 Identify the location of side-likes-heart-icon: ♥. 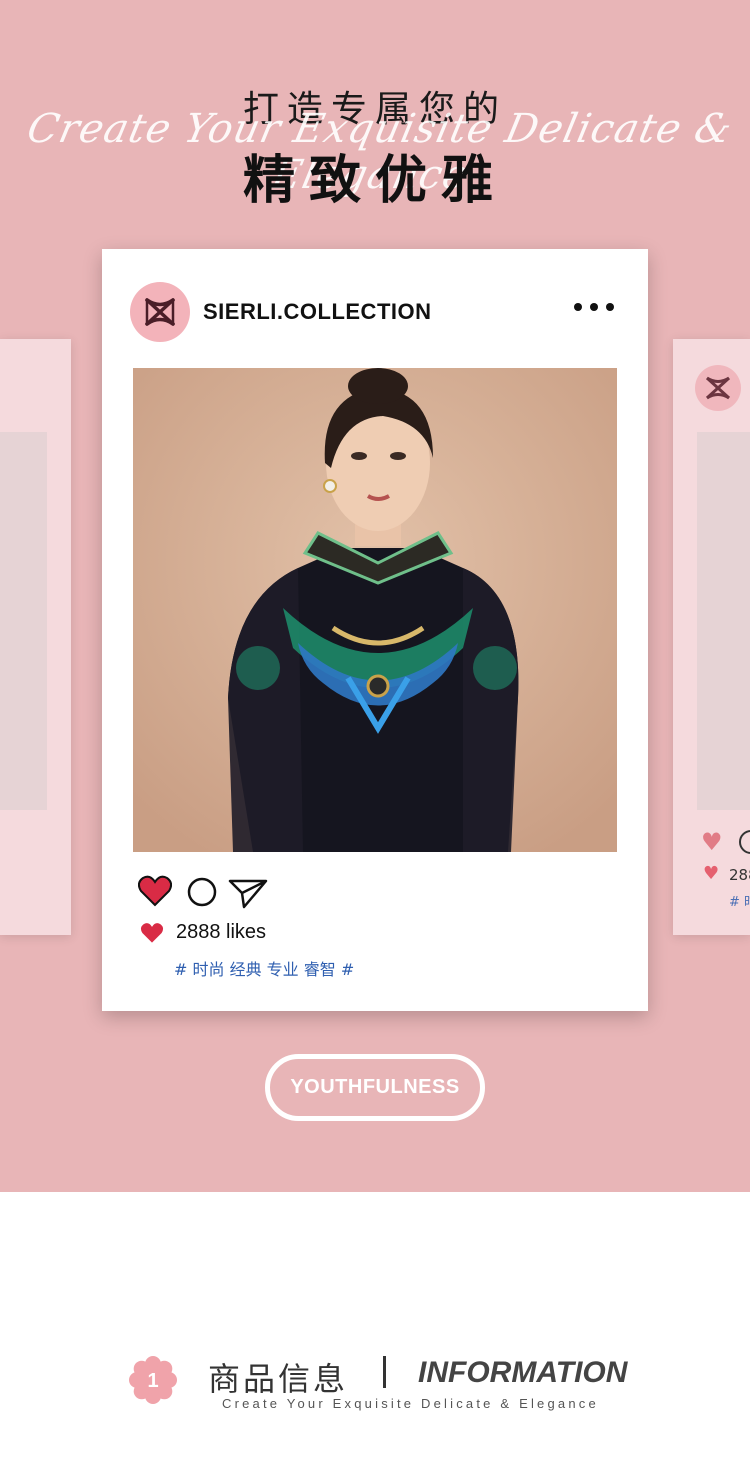
(711, 873).